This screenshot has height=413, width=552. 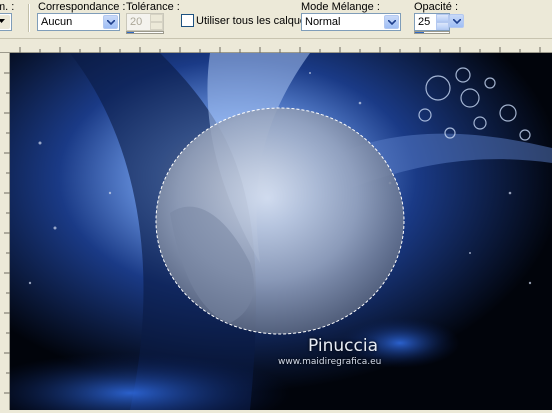 I want to click on correspondance-label: Correspondance :, so click(x=82, y=7).